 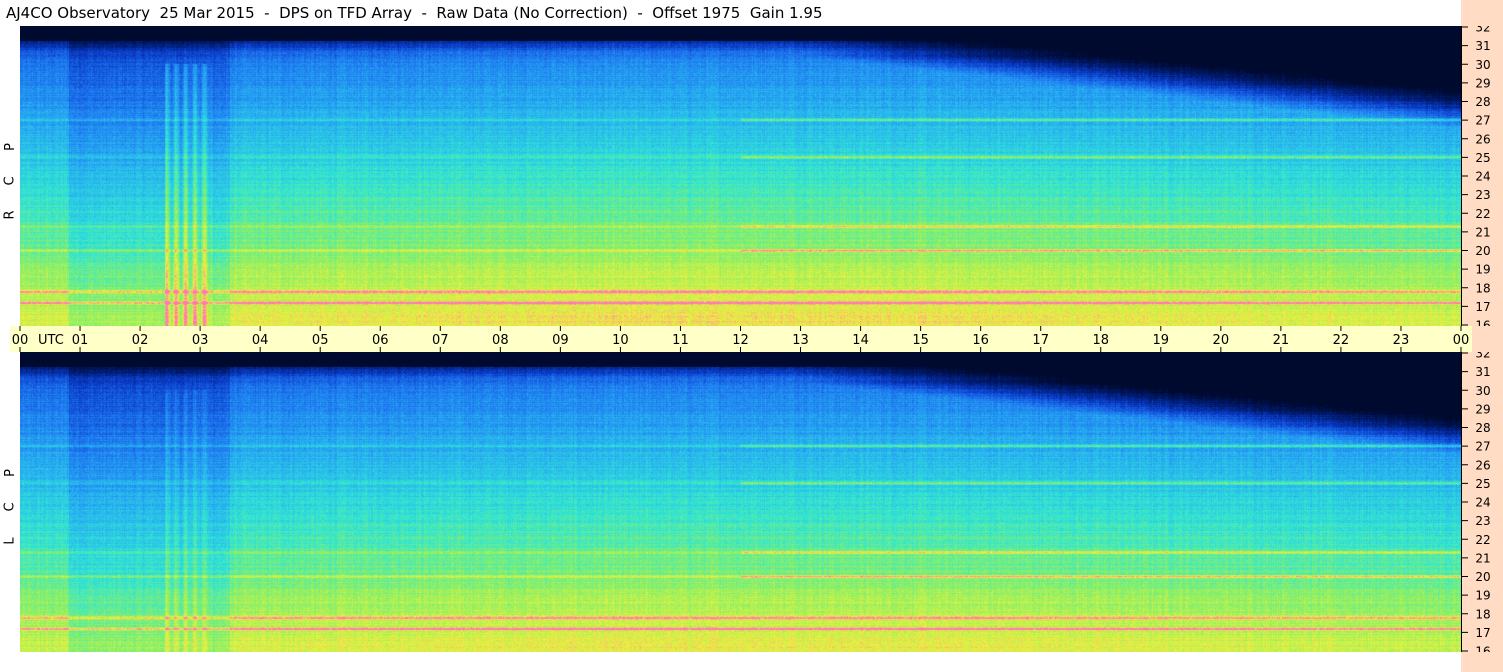 What do you see at coordinates (500, 340) in the screenshot?
I see `time-tick-label: 08` at bounding box center [500, 340].